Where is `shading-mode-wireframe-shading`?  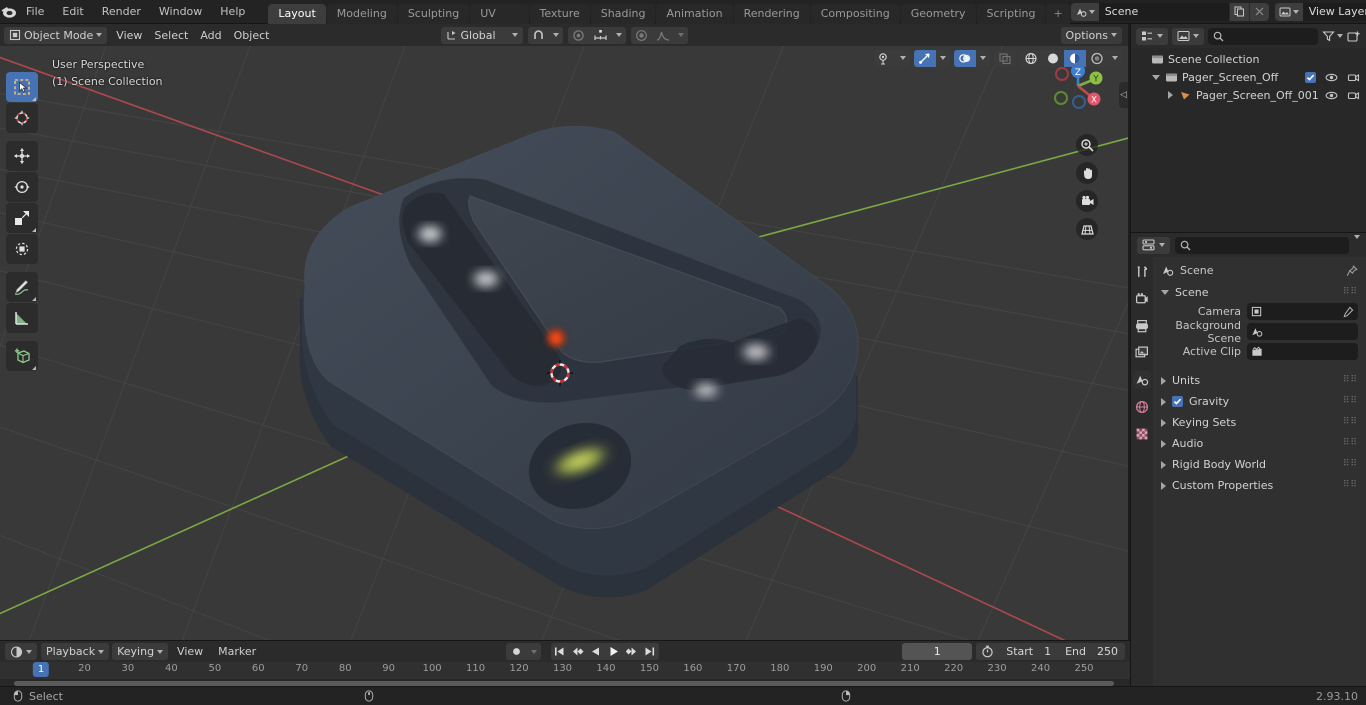 shading-mode-wireframe-shading is located at coordinates (1031, 58).